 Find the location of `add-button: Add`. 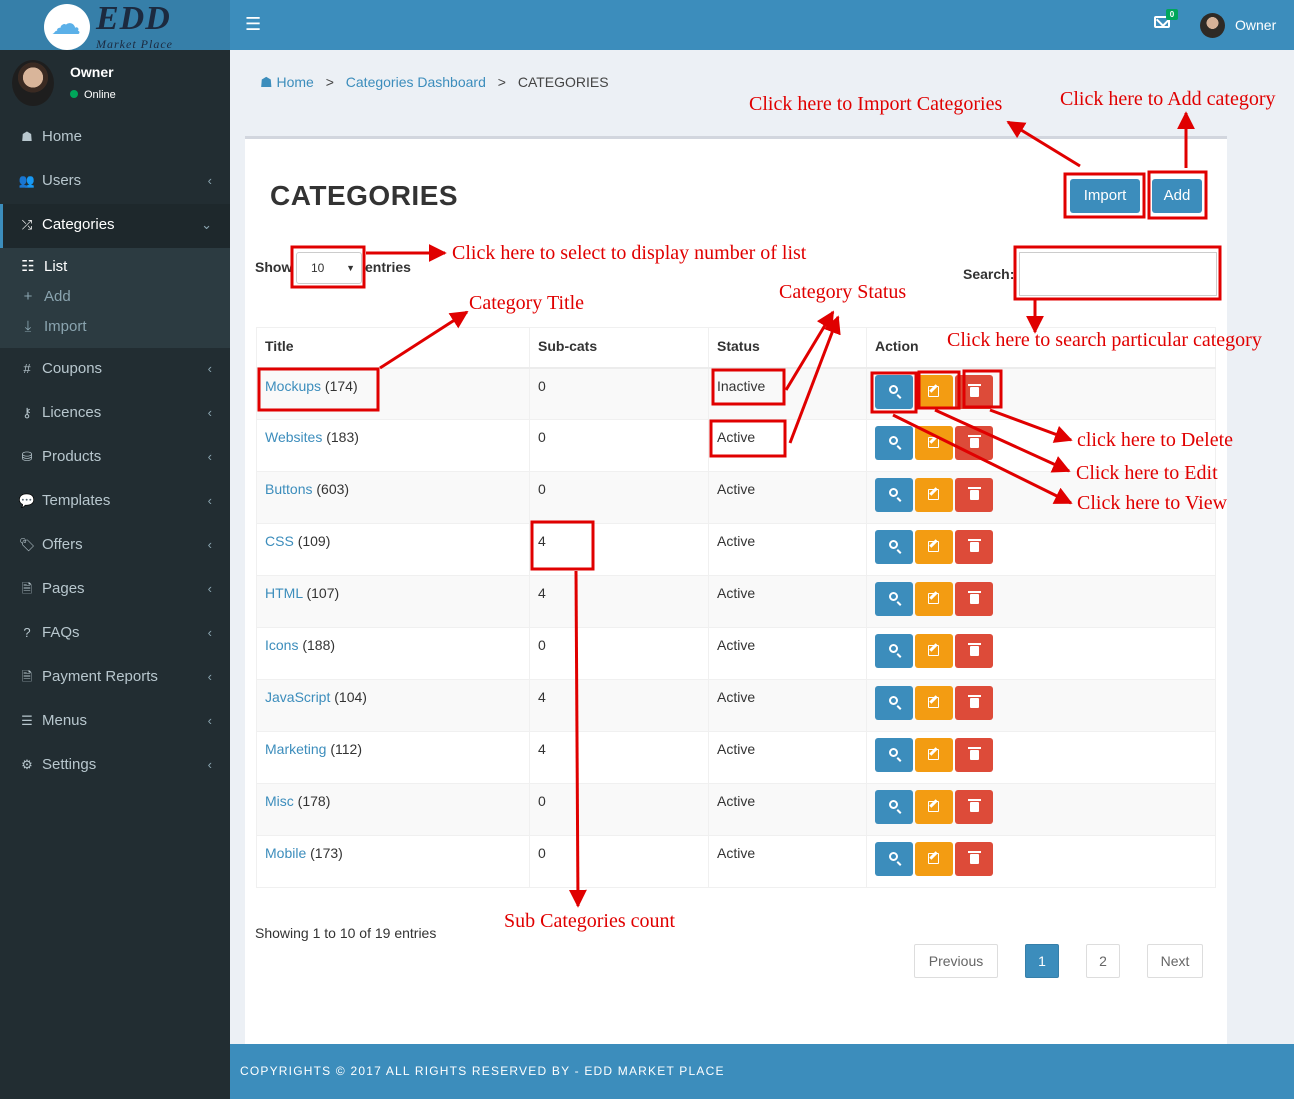

add-button: Add is located at coordinates (1177, 196).